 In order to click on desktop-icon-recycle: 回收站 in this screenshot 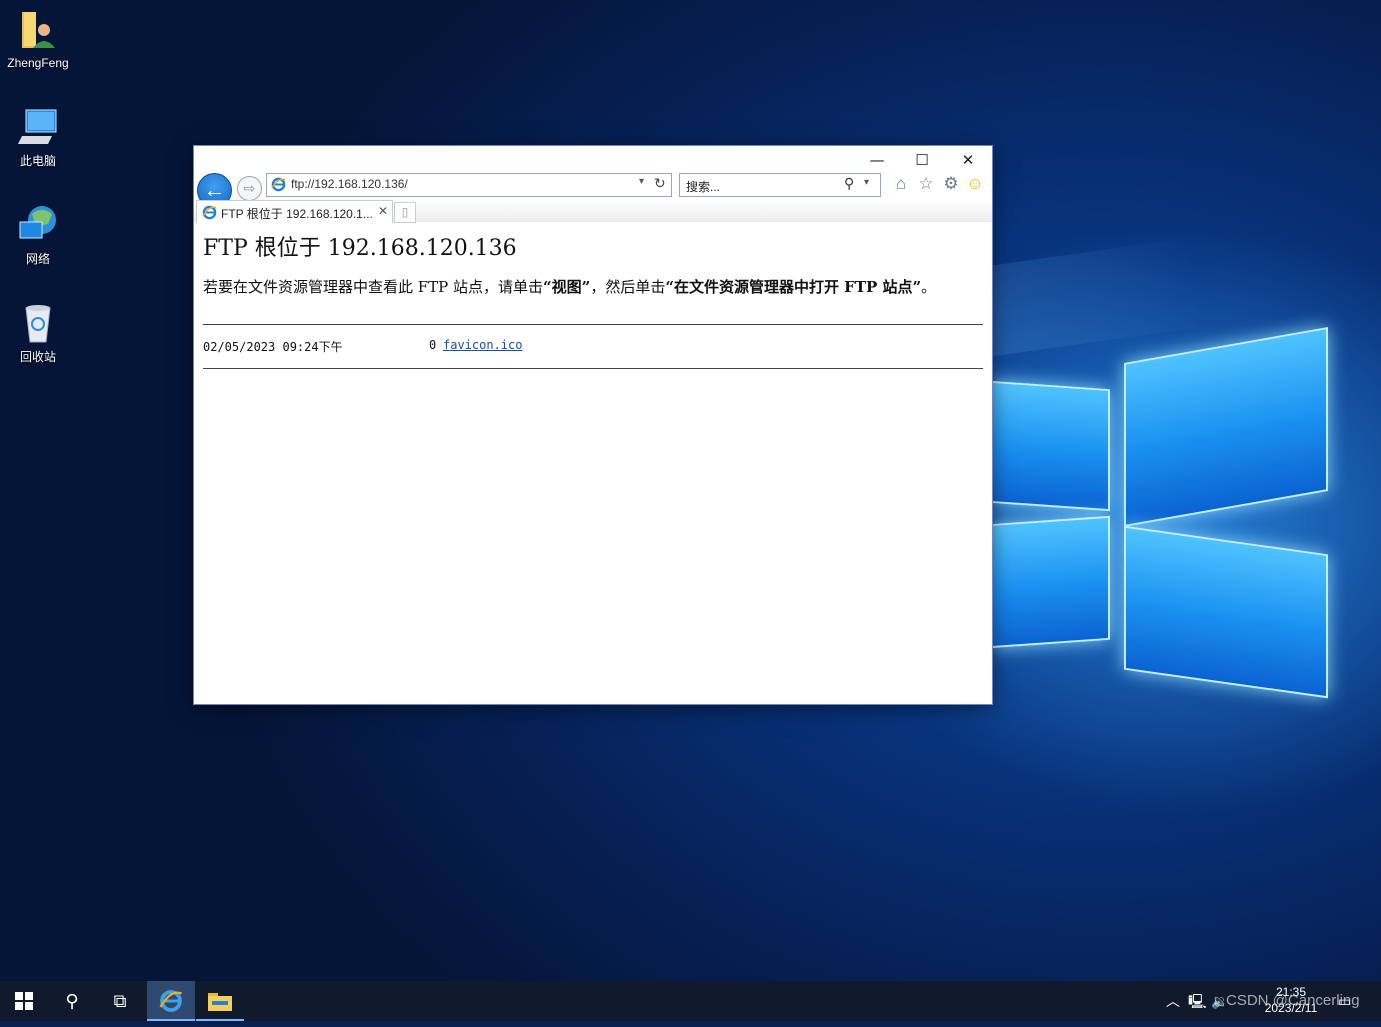, I will do `click(38, 333)`.